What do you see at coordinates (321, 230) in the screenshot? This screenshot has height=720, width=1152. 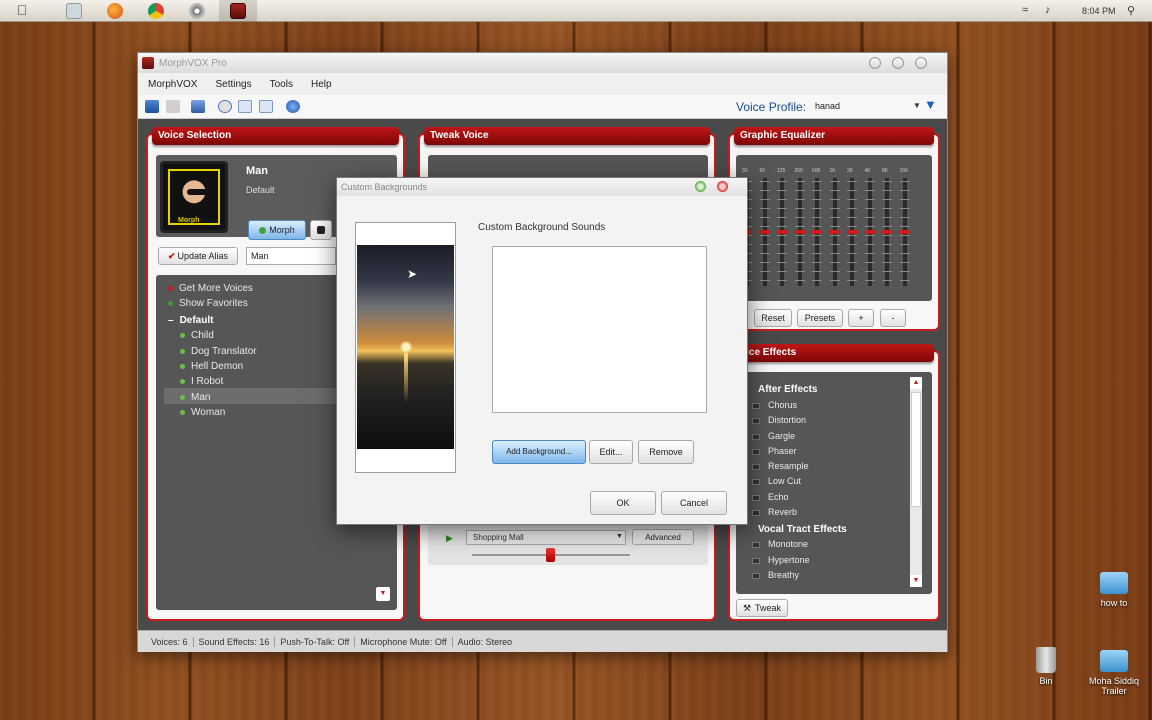 I see `record-button` at bounding box center [321, 230].